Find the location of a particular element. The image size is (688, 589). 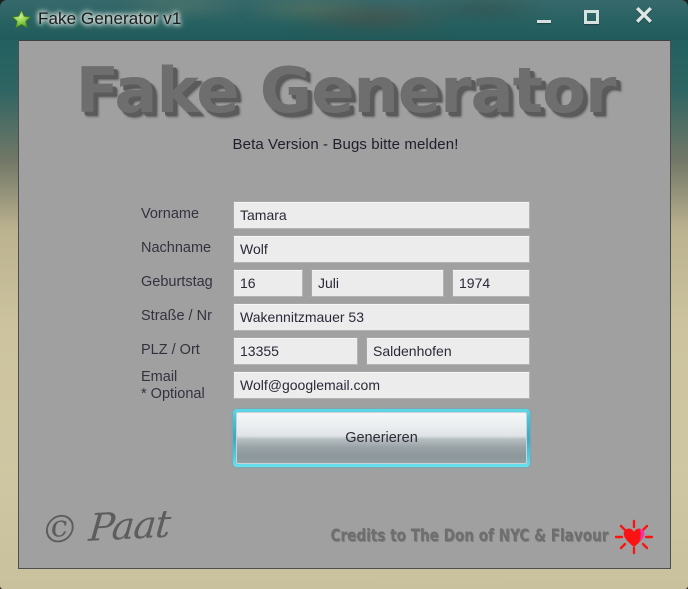

maximize-icon is located at coordinates (591, 16).